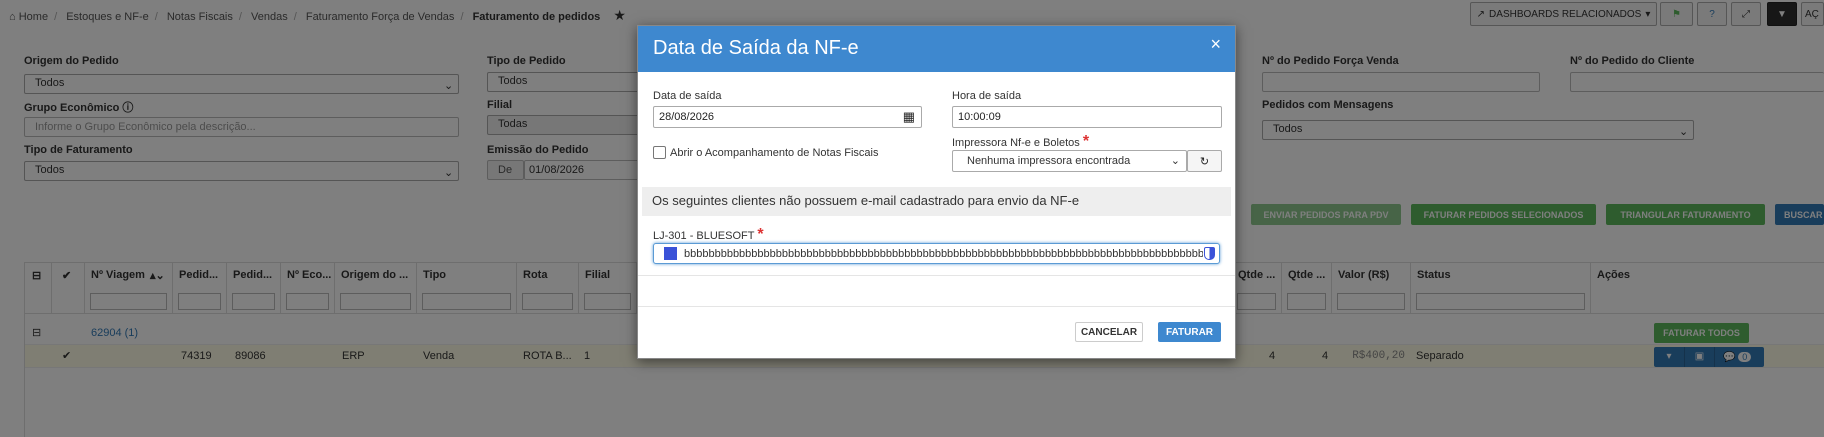 The height and width of the screenshot is (437, 1824). What do you see at coordinates (756, 48) in the screenshot?
I see `modal-title: Data de Saída da NF-e` at bounding box center [756, 48].